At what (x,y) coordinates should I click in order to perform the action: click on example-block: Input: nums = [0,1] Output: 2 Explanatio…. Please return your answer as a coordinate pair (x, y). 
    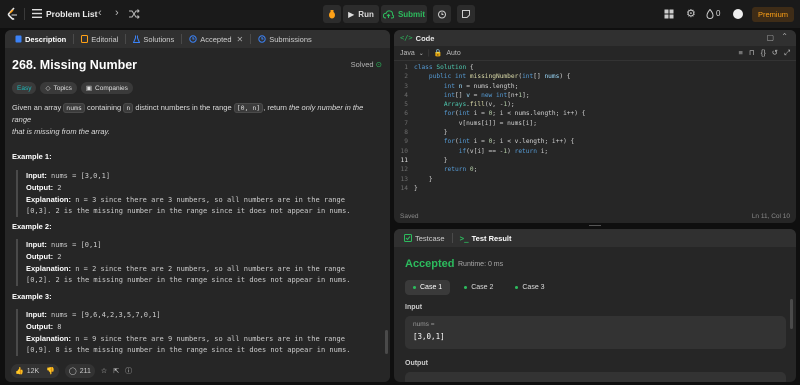
    Looking at the image, I should click on (200, 262).